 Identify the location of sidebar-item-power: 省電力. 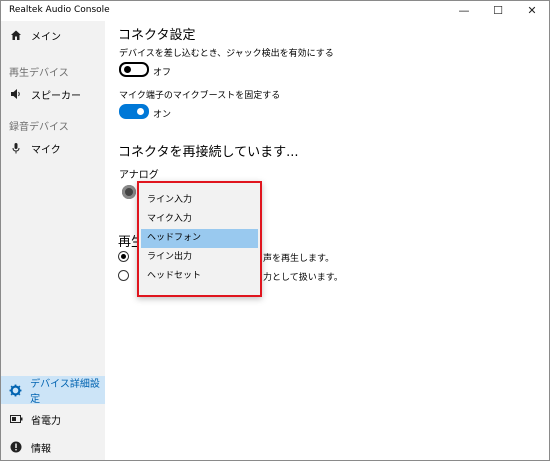
(53, 419).